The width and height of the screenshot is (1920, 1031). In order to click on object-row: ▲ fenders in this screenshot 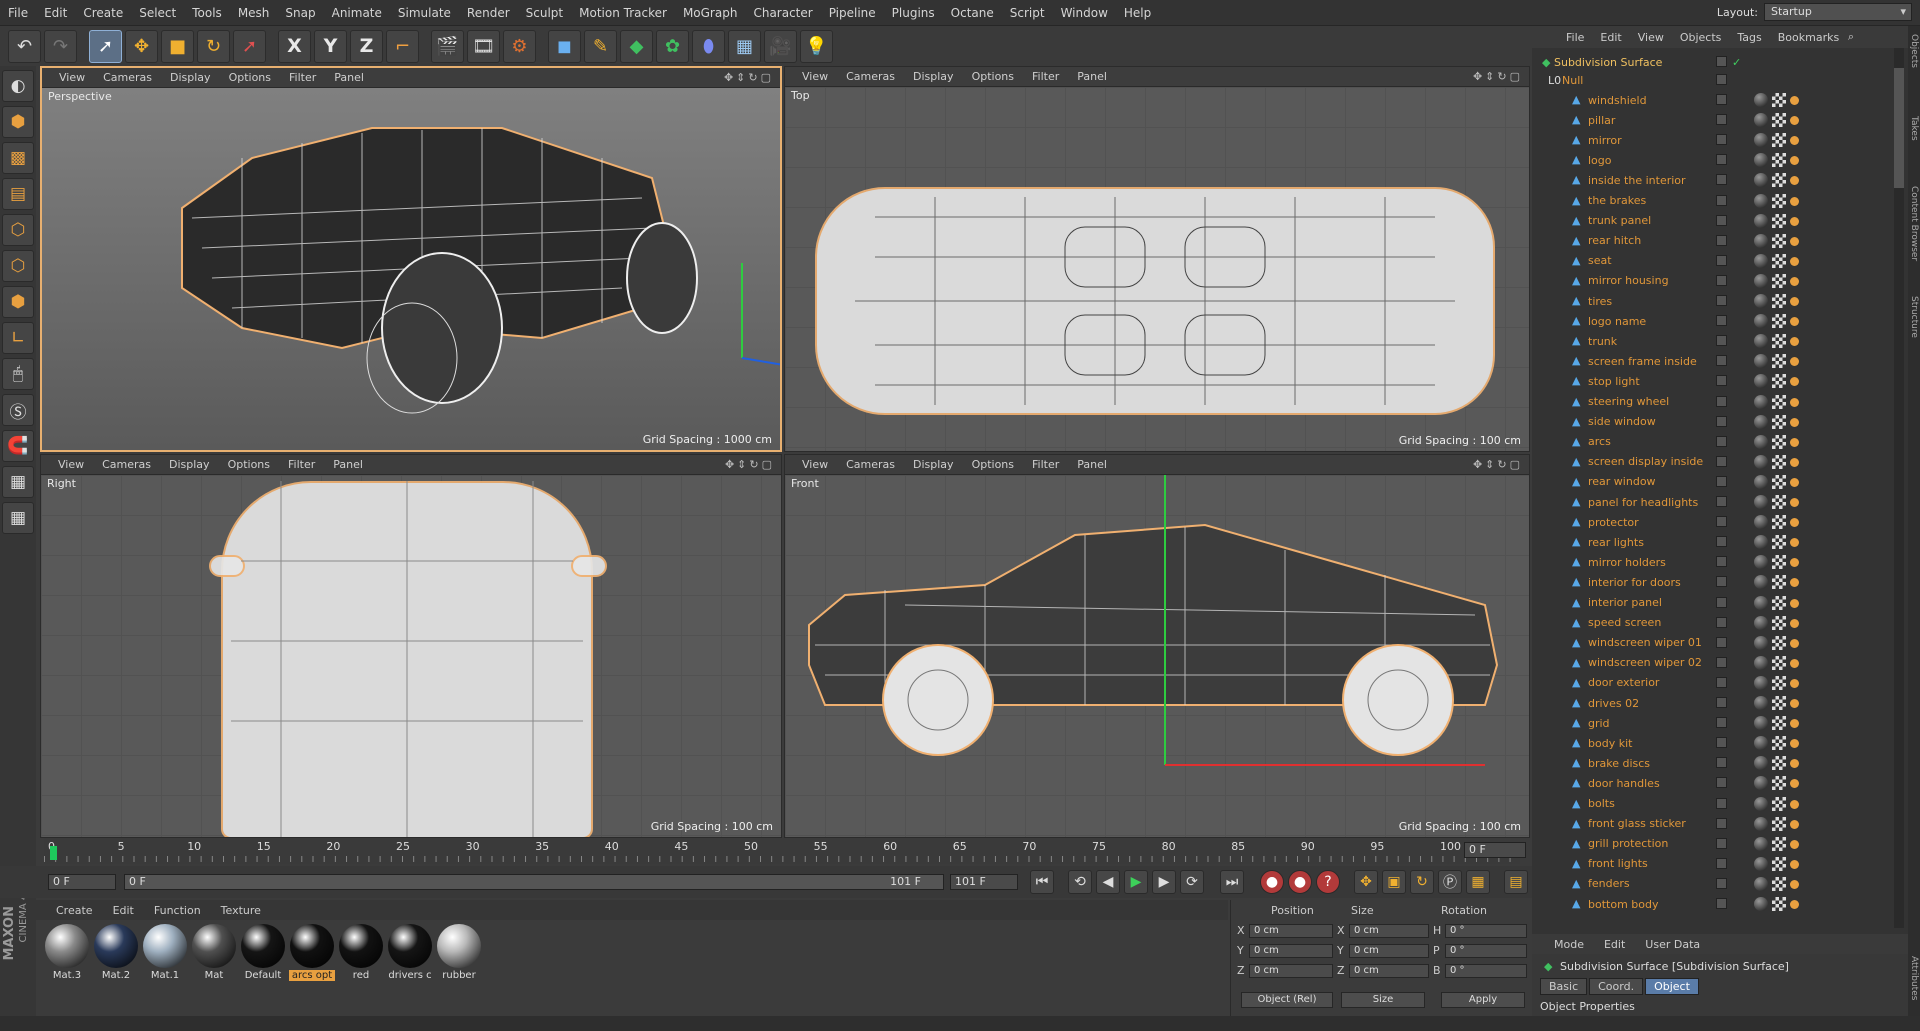, I will do `click(1712, 884)`.